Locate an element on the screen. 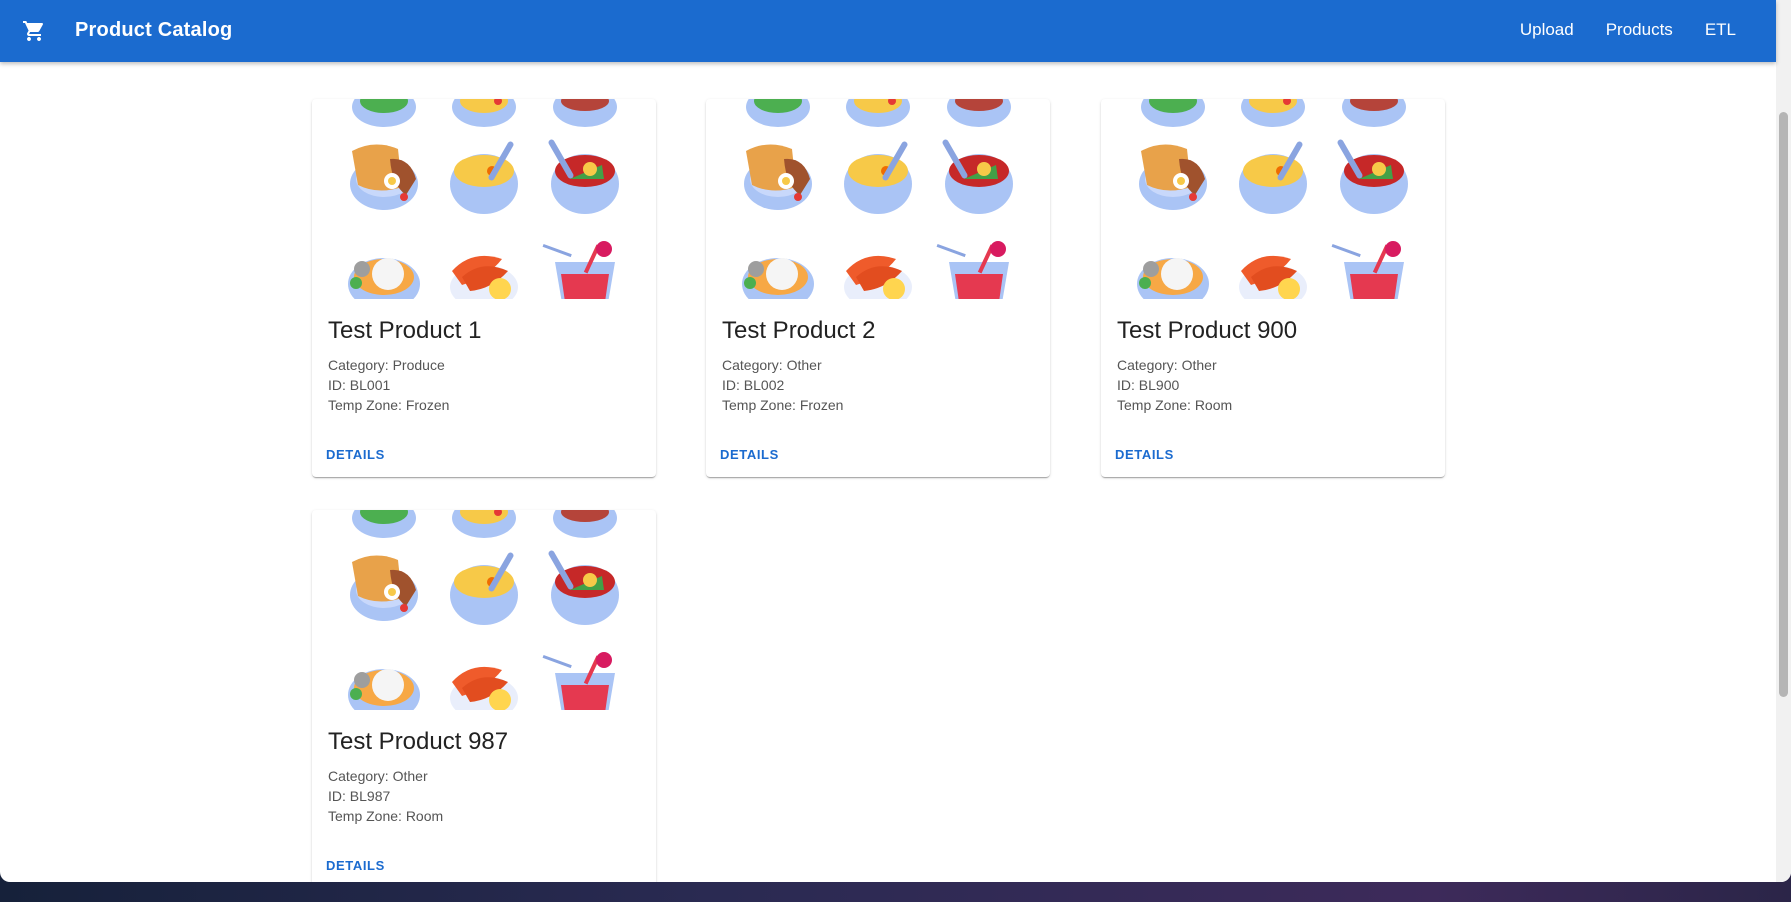 The height and width of the screenshot is (902, 1791). app-title: Product Catalog is located at coordinates (154, 30).